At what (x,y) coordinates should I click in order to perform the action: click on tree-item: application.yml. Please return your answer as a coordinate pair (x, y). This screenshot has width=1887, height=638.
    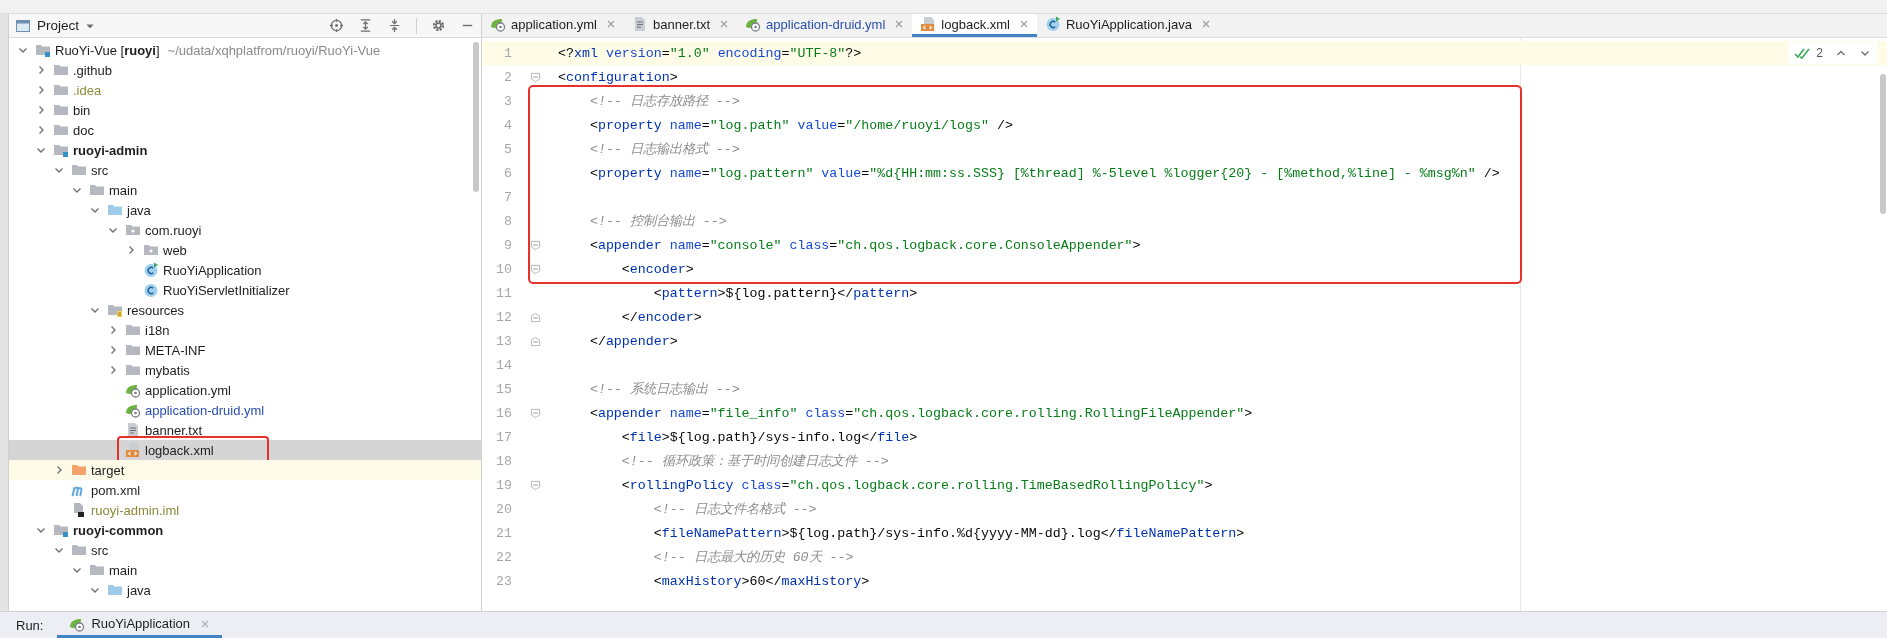
    Looking at the image, I should click on (245, 390).